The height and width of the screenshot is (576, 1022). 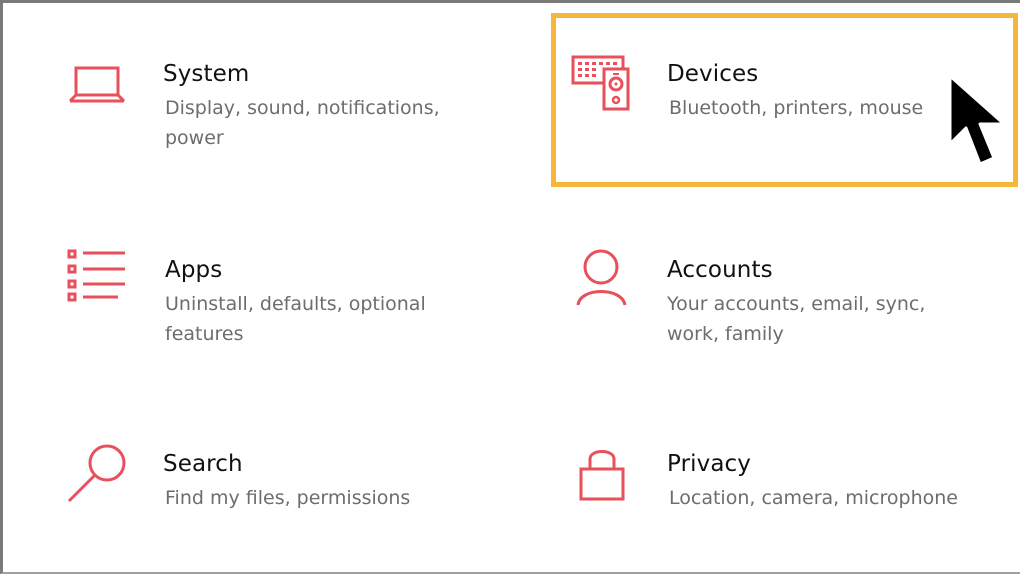 I want to click on tile-title-privacy: Privacy, so click(x=709, y=464).